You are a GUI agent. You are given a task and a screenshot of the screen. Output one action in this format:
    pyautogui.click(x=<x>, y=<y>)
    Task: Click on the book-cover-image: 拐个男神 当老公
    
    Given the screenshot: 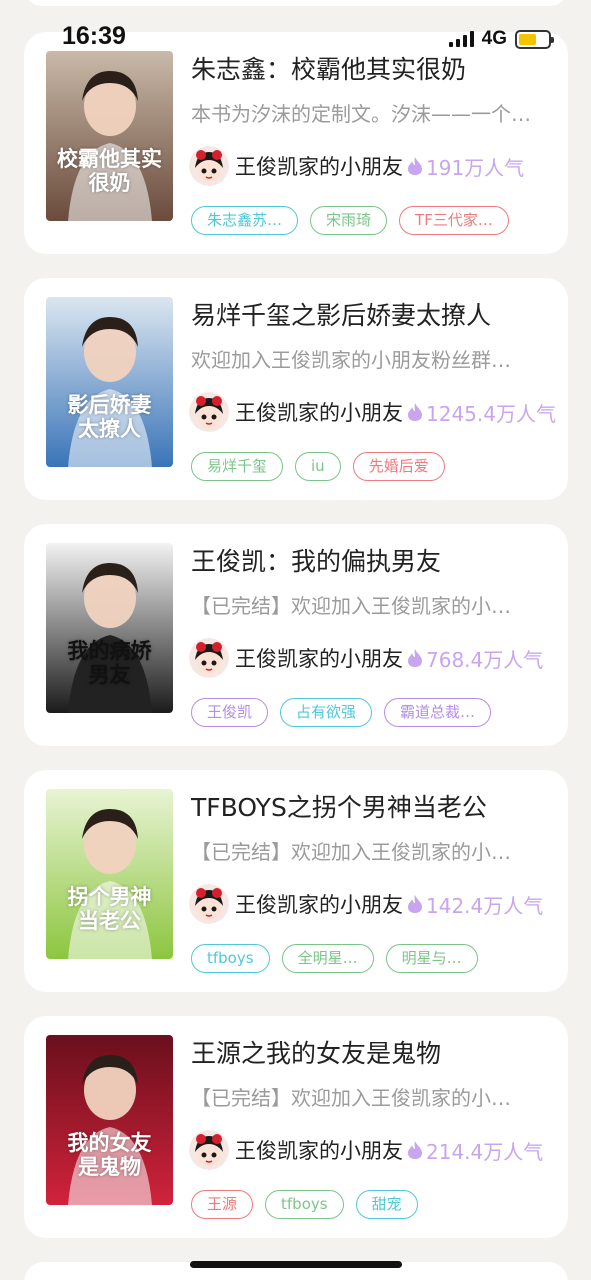 What is the action you would take?
    pyautogui.click(x=109, y=874)
    